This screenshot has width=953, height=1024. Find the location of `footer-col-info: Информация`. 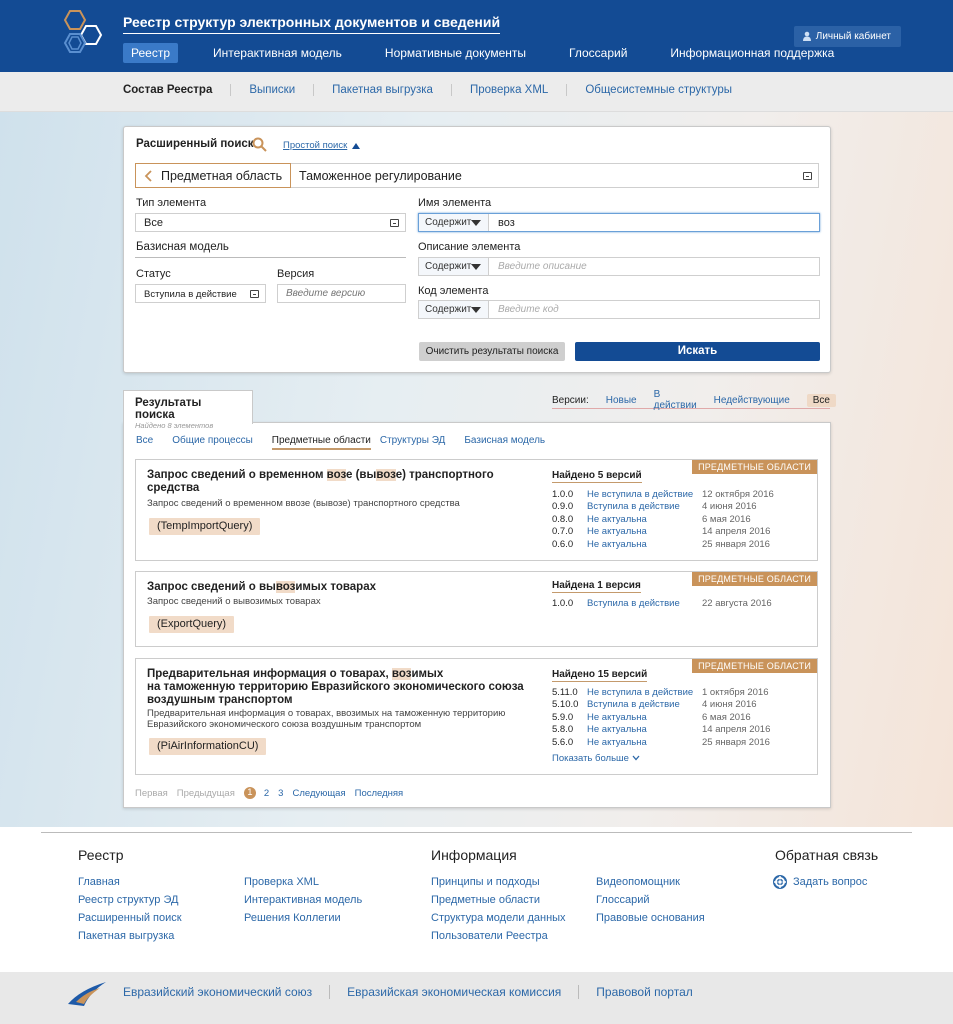

footer-col-info: Информация is located at coordinates (474, 861).